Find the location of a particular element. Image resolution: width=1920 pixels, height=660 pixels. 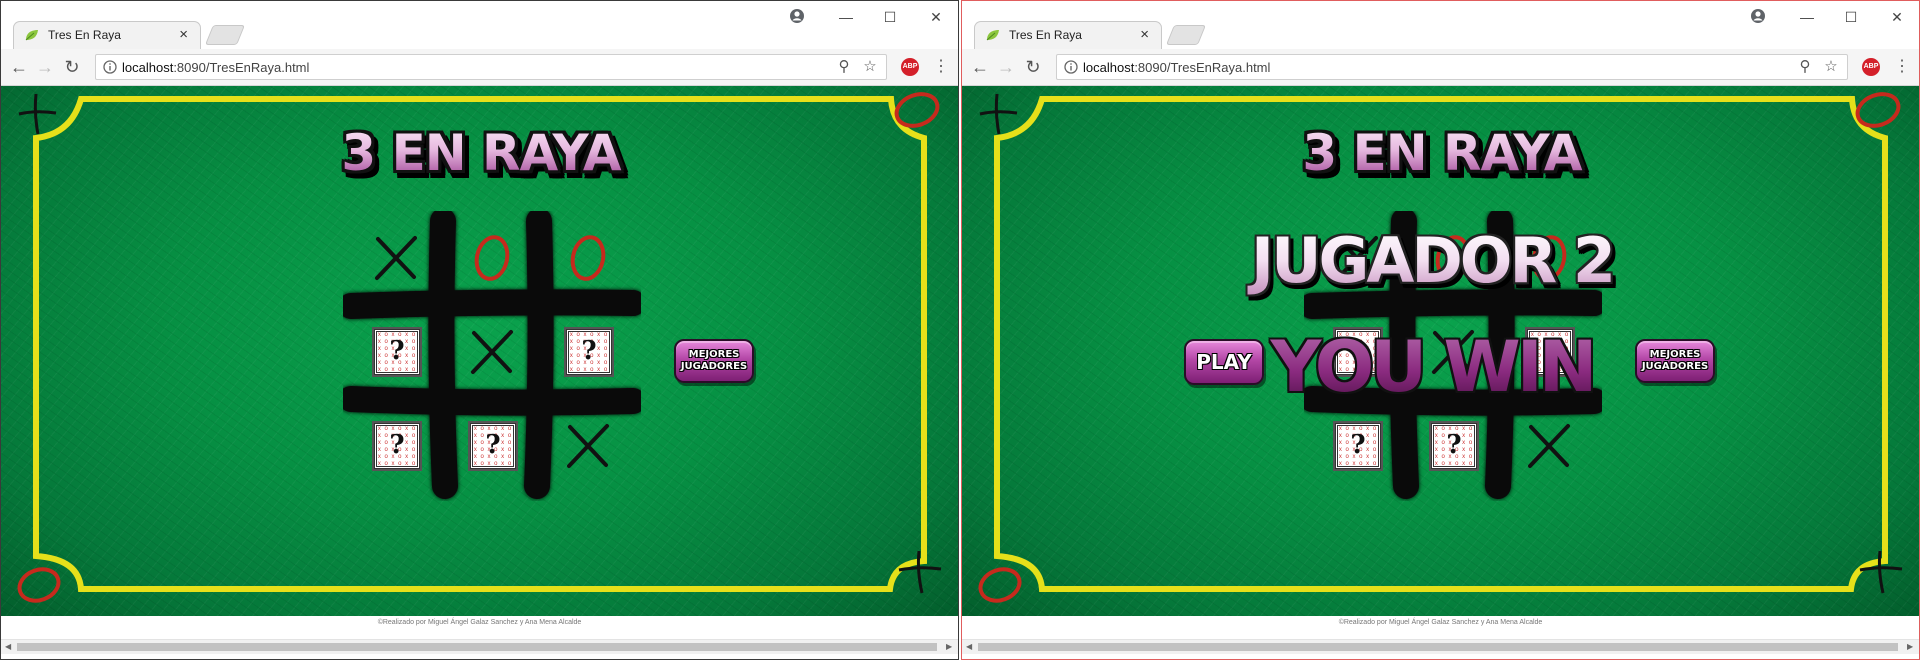

you-win-text: YOU WIN is located at coordinates (1432, 367).